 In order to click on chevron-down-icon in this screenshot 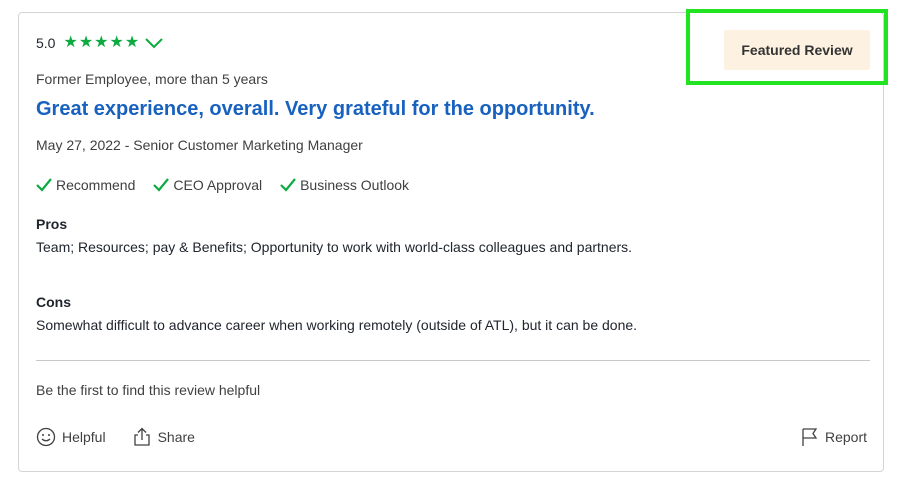, I will do `click(154, 43)`.